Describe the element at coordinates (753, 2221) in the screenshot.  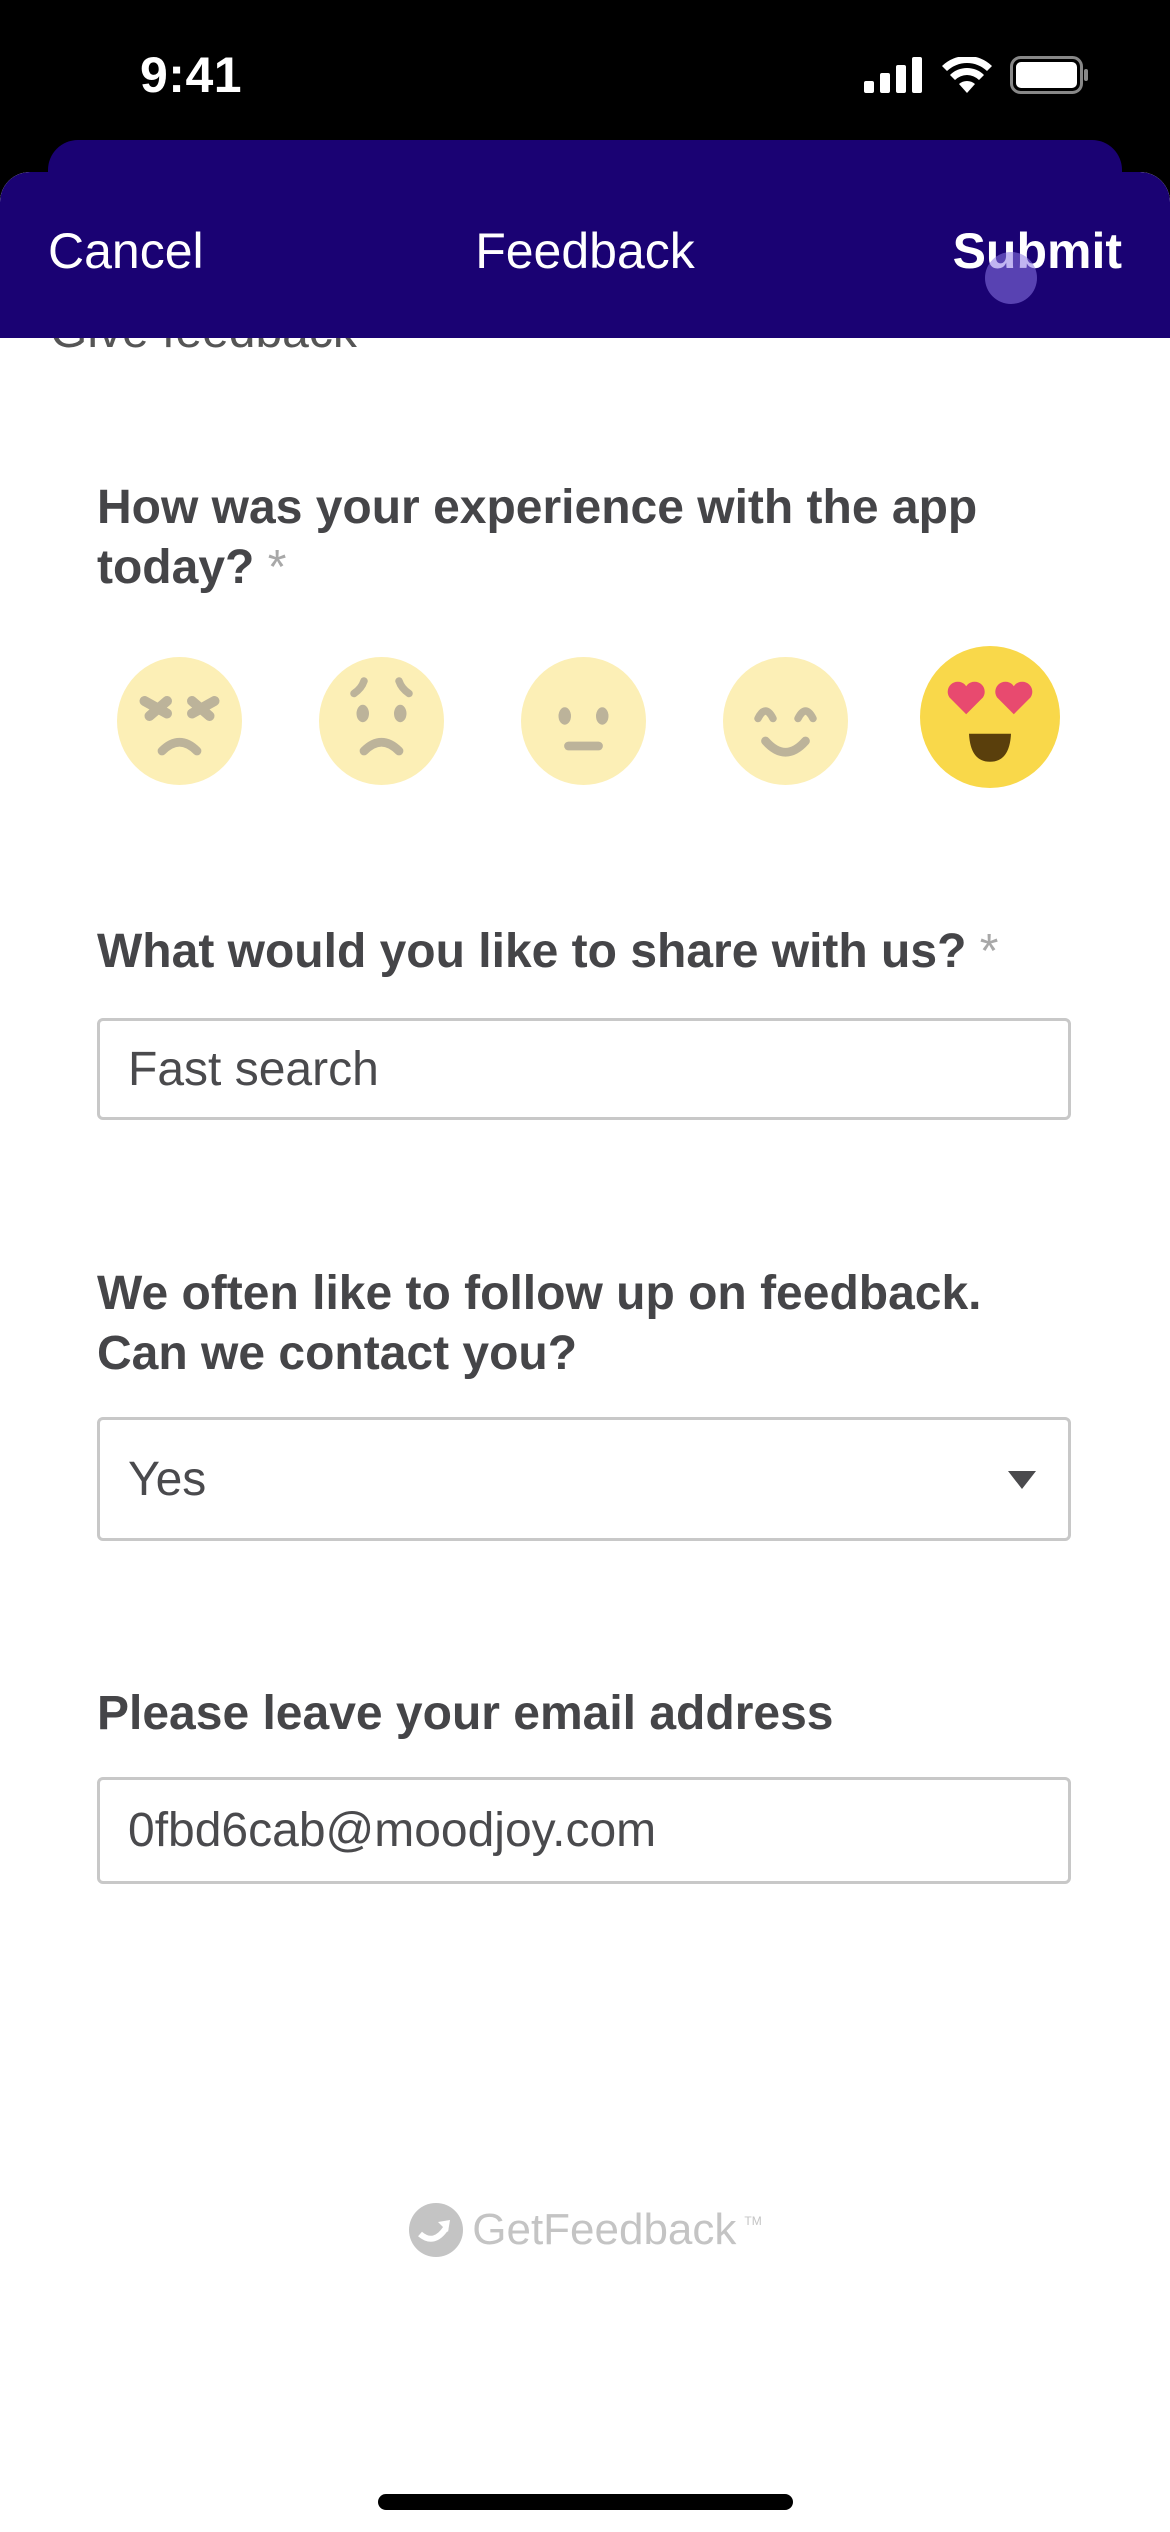
I see `trademark: TM` at that location.